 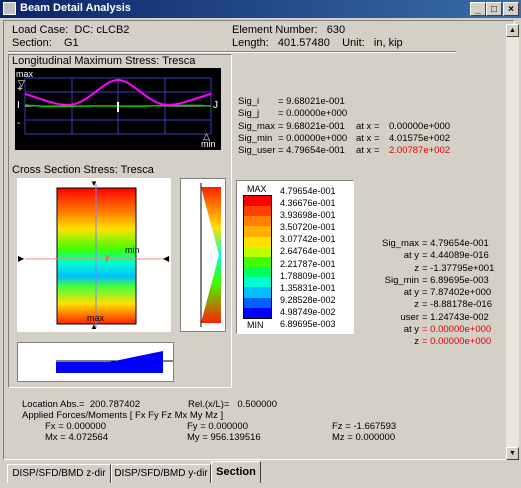 What do you see at coordinates (420, 138) in the screenshot?
I see `sig-at-x-value: 4.01575e+002` at bounding box center [420, 138].